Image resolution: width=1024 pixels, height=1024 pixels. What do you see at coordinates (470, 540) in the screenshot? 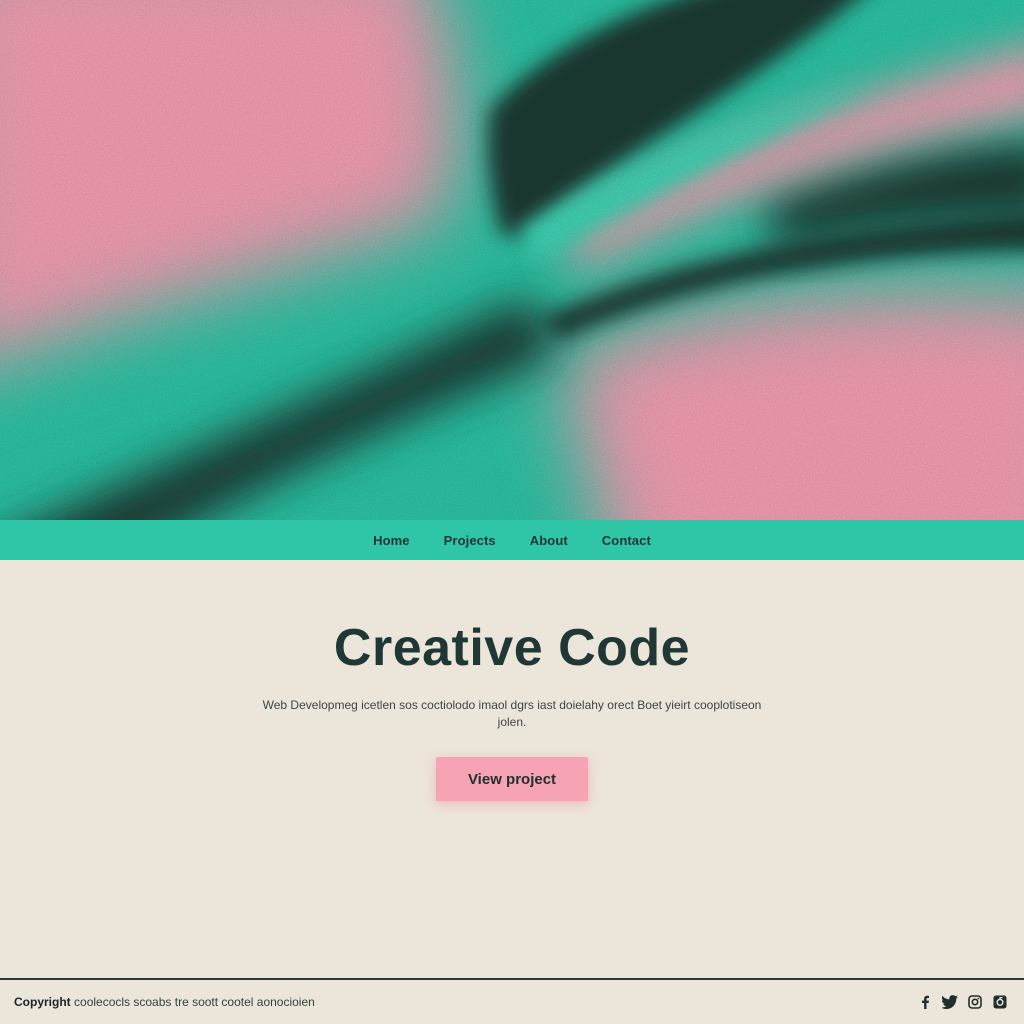
I see `nav-item-projects: Projects` at bounding box center [470, 540].